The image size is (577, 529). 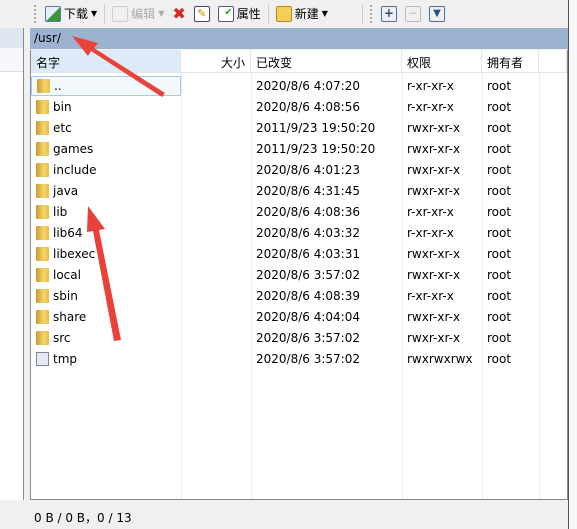 I want to click on properties-label: 属性, so click(x=248, y=14).